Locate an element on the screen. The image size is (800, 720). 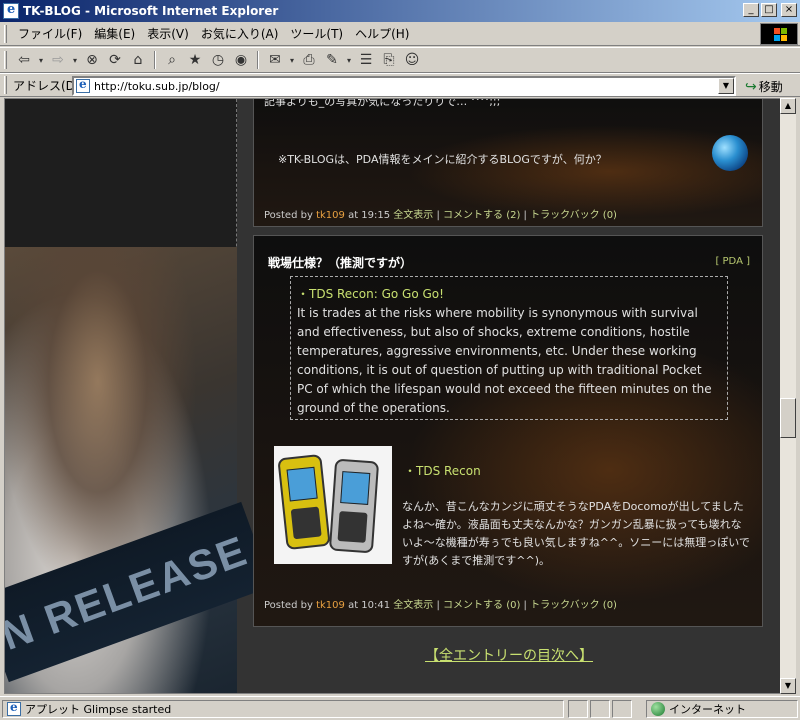
internet-zone-icon is located at coordinates (658, 709).